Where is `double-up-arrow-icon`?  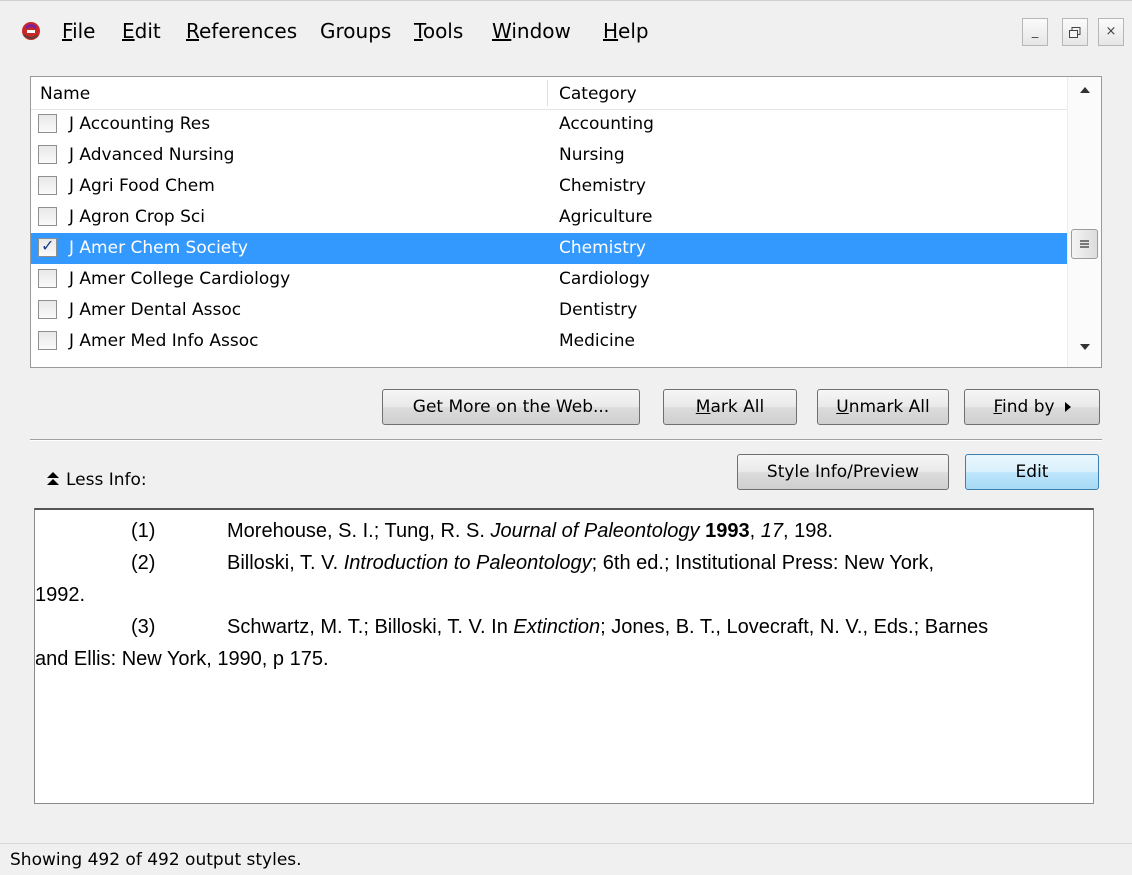 double-up-arrow-icon is located at coordinates (53, 479).